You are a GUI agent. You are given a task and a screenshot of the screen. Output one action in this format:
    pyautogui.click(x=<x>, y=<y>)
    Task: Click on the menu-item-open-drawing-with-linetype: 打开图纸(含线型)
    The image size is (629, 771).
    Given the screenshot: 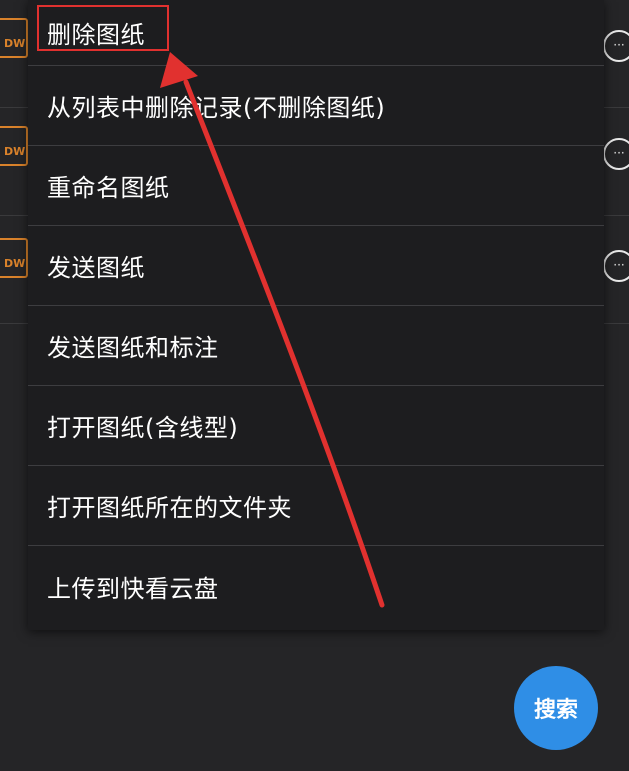 What is the action you would take?
    pyautogui.click(x=316, y=426)
    